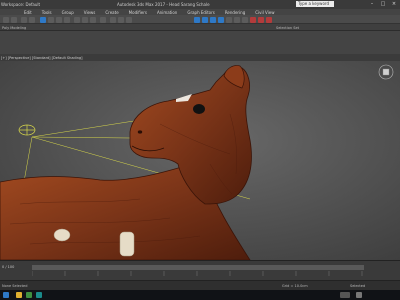  I want to click on status-bar: None Selected Grid = 10.0cm Selected, so click(200, 285).